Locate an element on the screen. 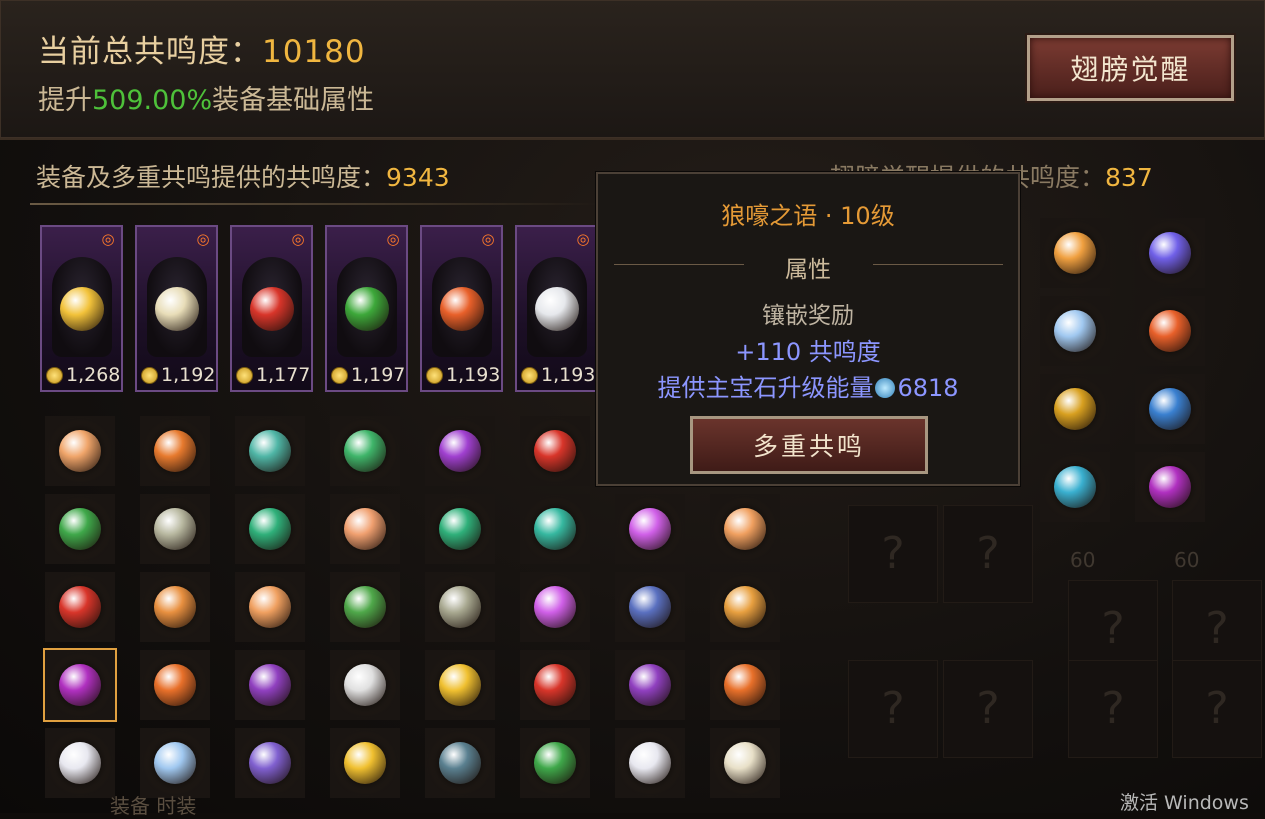 This screenshot has height=819, width=1265. tooltip-bonus-value: +110 共鸣度 is located at coordinates (808, 352).